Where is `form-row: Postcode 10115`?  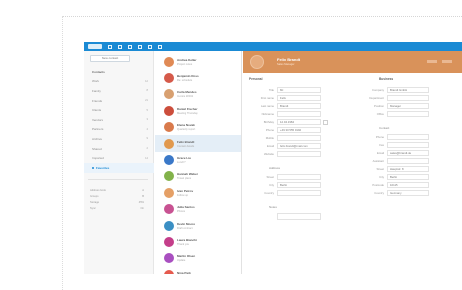 form-row: Postcode 10115 is located at coordinates (409, 185).